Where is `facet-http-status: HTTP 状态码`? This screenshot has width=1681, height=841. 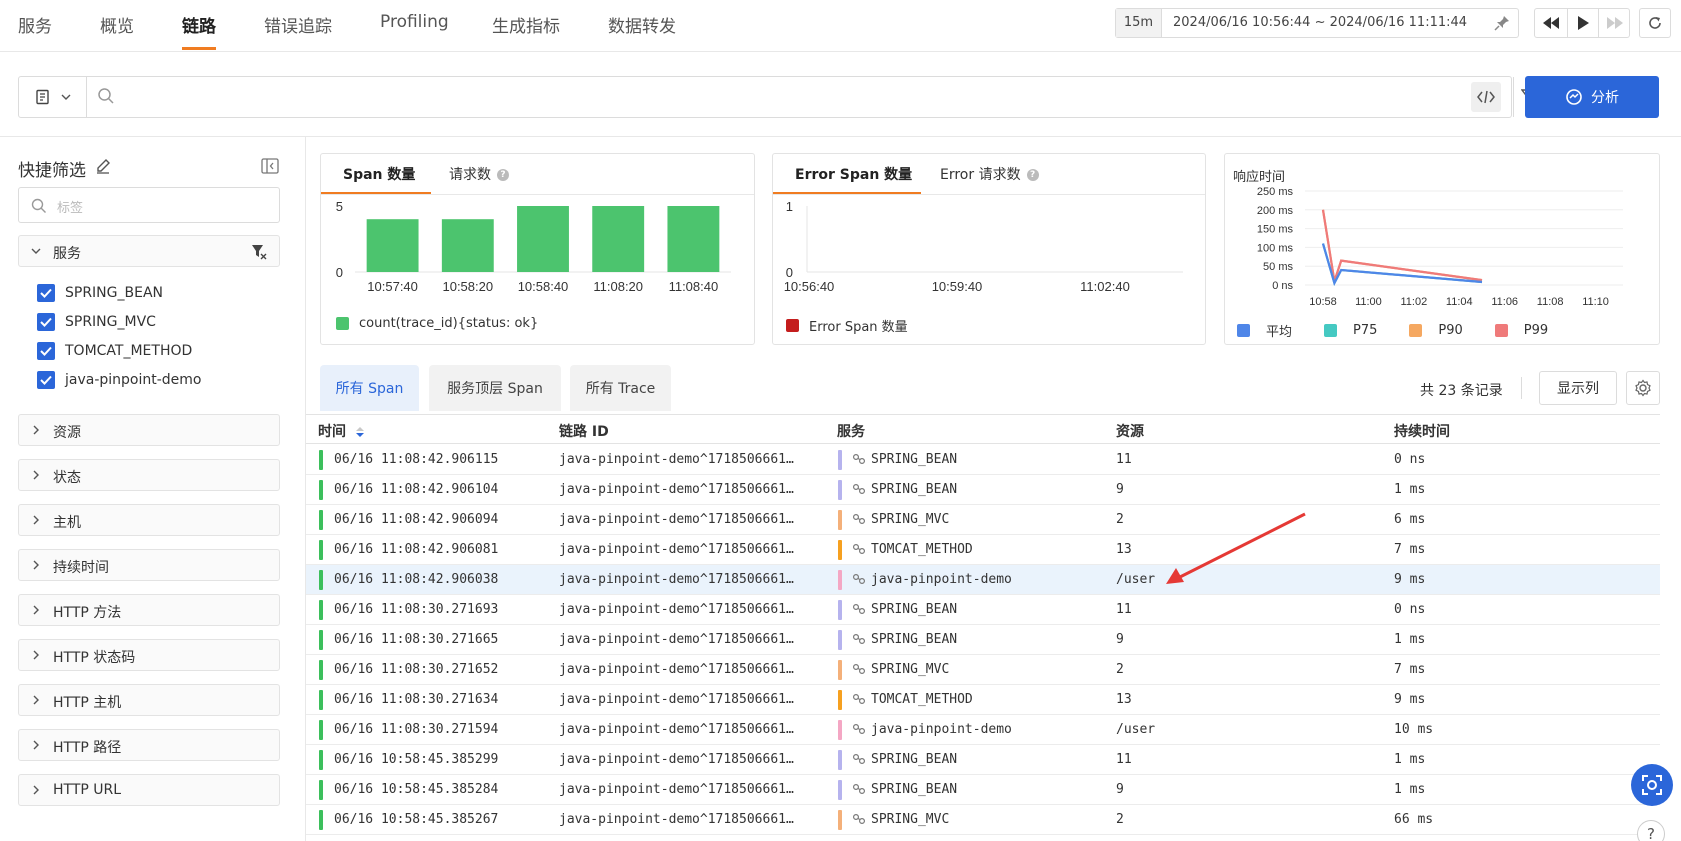
facet-http-status: HTTP 状态码 is located at coordinates (149, 655).